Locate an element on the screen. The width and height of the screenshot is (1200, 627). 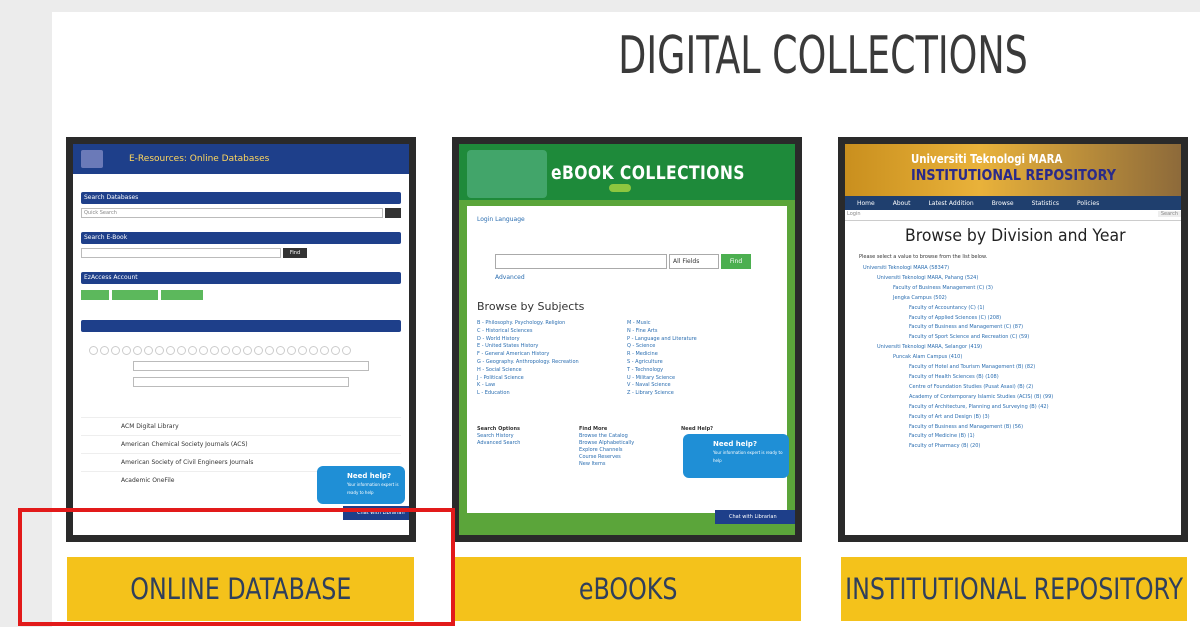
quick-search-input: Quick Search is located at coordinates (232, 213).